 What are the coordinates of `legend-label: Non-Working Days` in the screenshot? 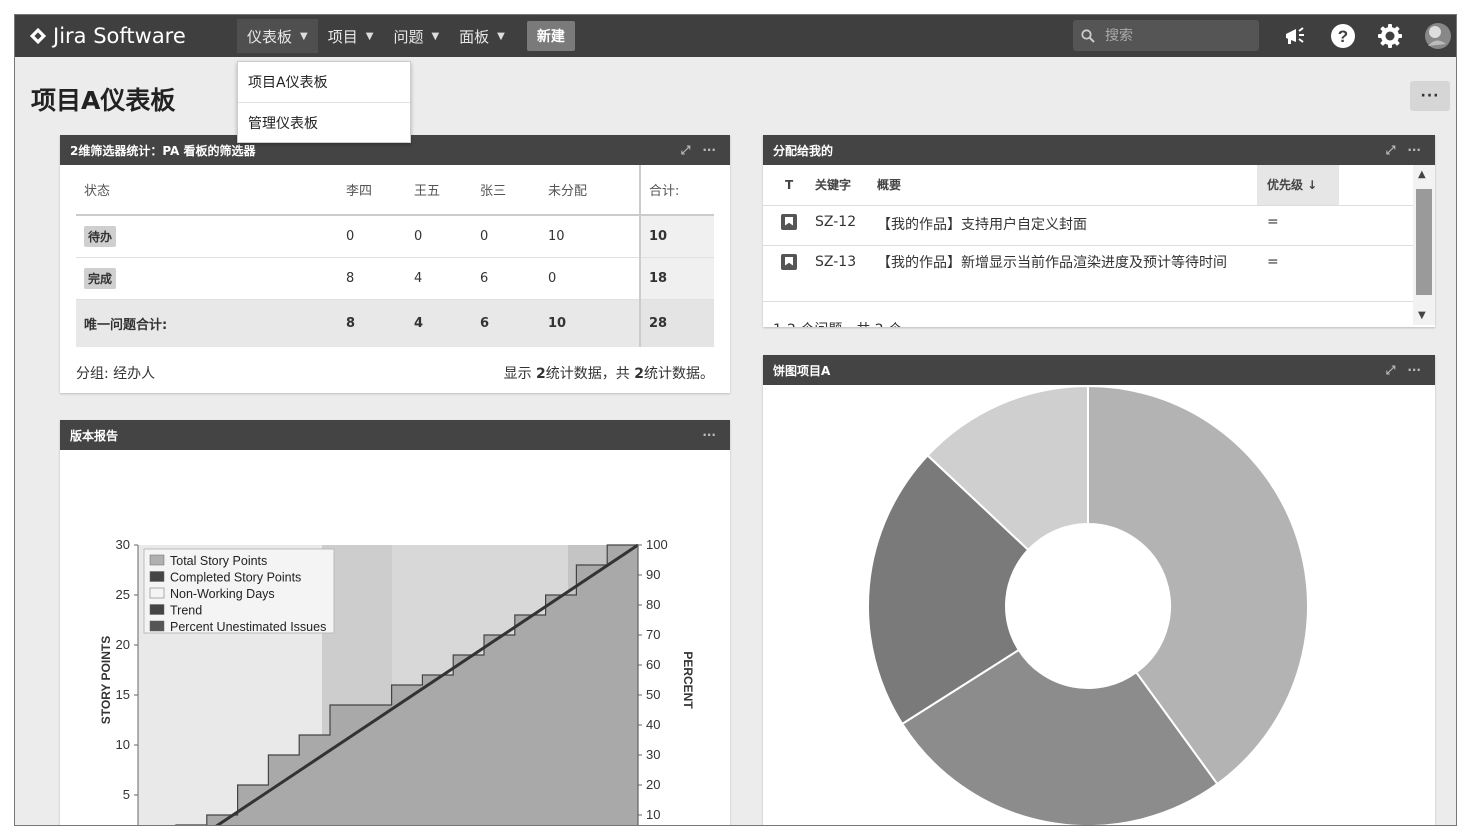 It's located at (222, 594).